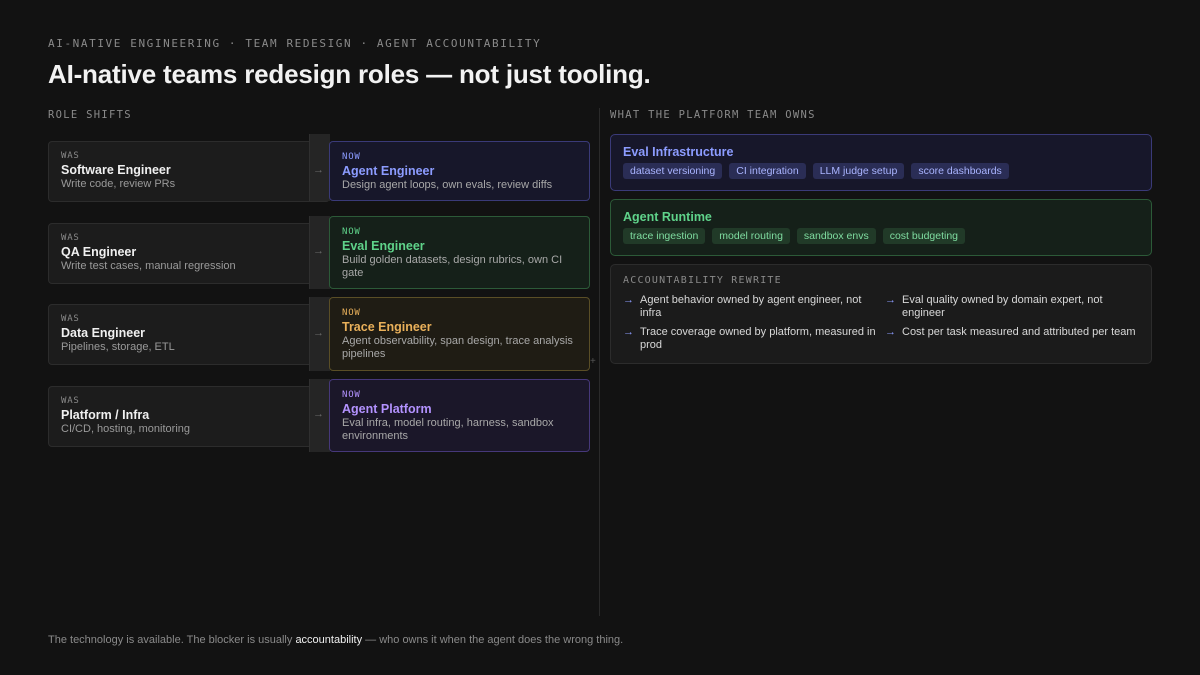 The image size is (1200, 675). I want to click on now-role: Trace Engineer, so click(387, 327).